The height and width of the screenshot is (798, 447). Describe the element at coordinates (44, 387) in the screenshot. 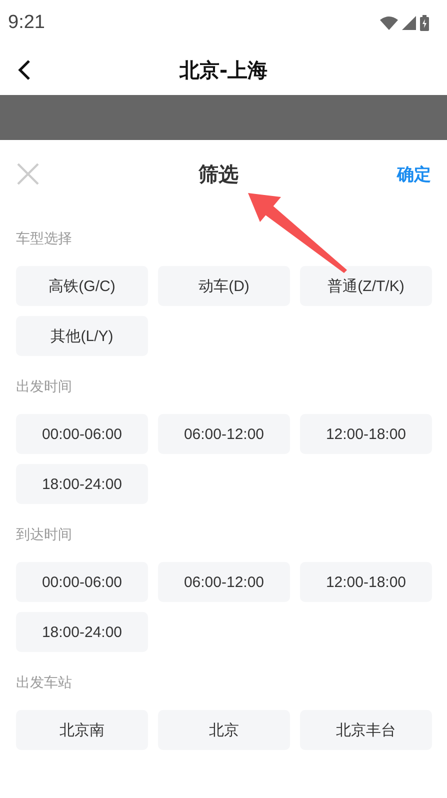

I see `section-label: 出发时间` at that location.